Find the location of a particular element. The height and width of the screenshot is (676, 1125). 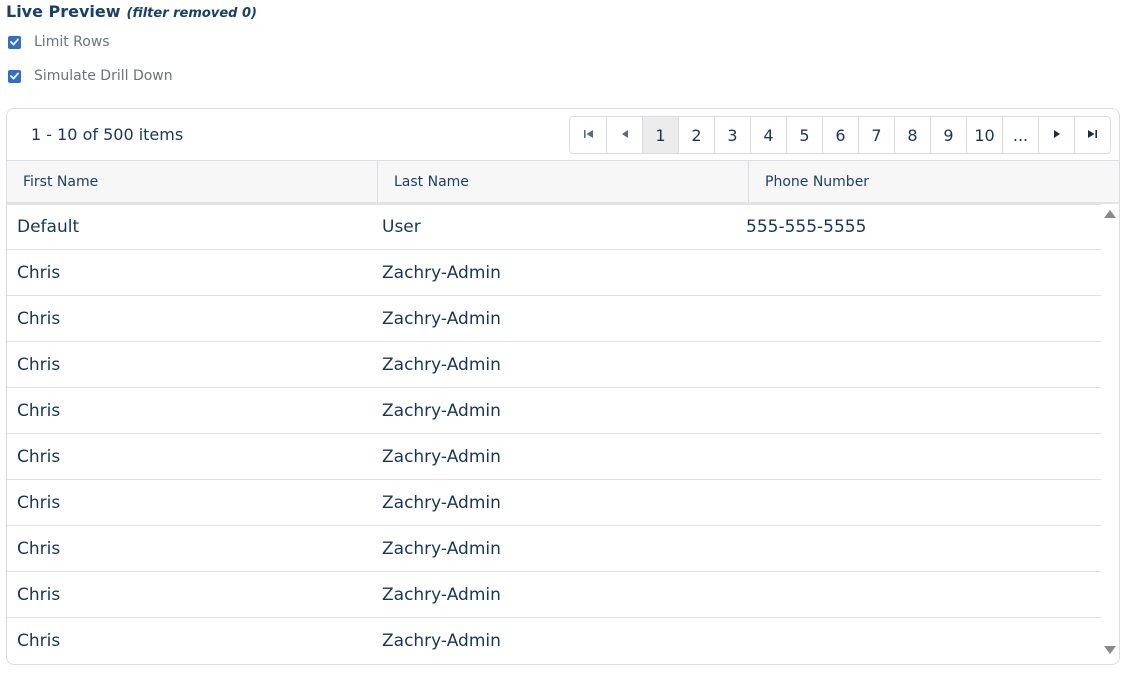

limit-rows-checkbox is located at coordinates (14, 42).